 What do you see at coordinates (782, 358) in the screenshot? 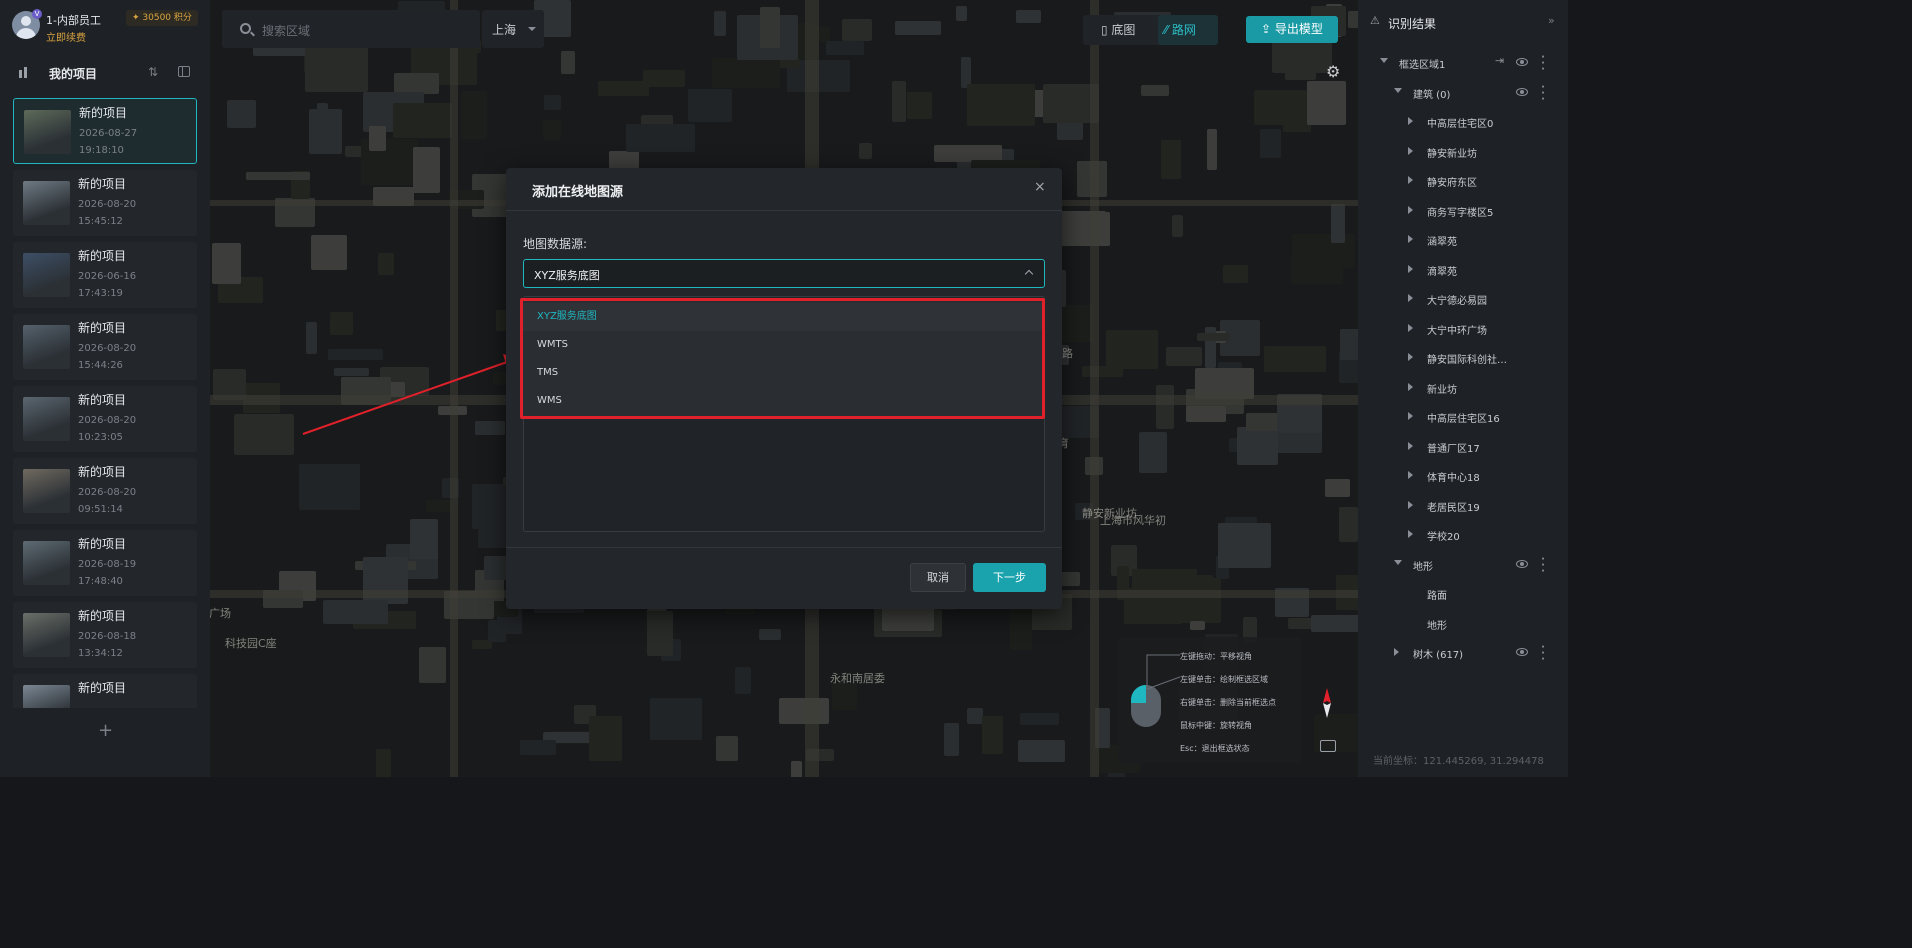
I see `annotation-highlight-box` at bounding box center [782, 358].